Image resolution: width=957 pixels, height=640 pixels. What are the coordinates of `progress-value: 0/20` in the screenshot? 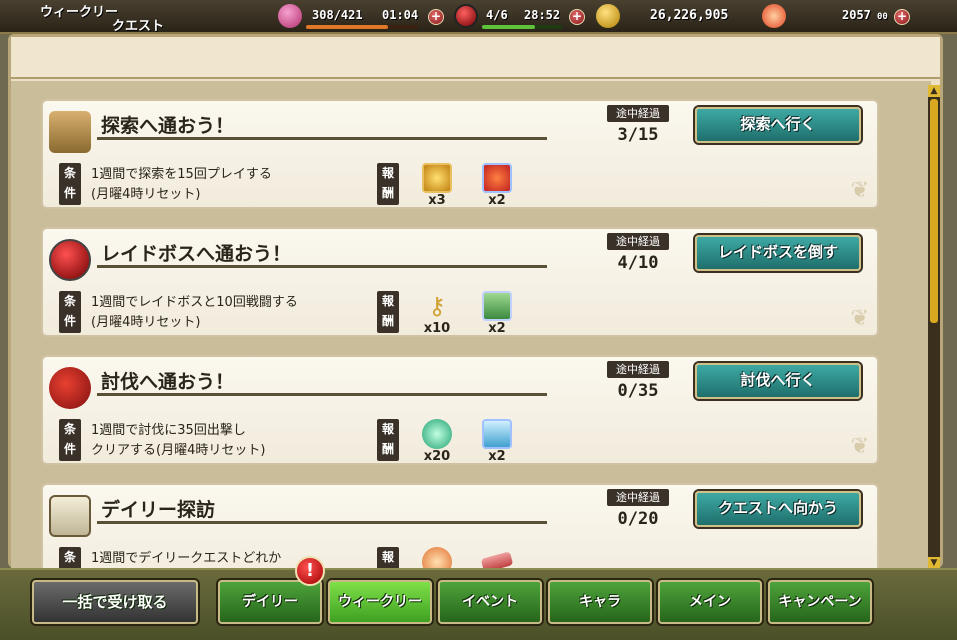 It's located at (638, 519).